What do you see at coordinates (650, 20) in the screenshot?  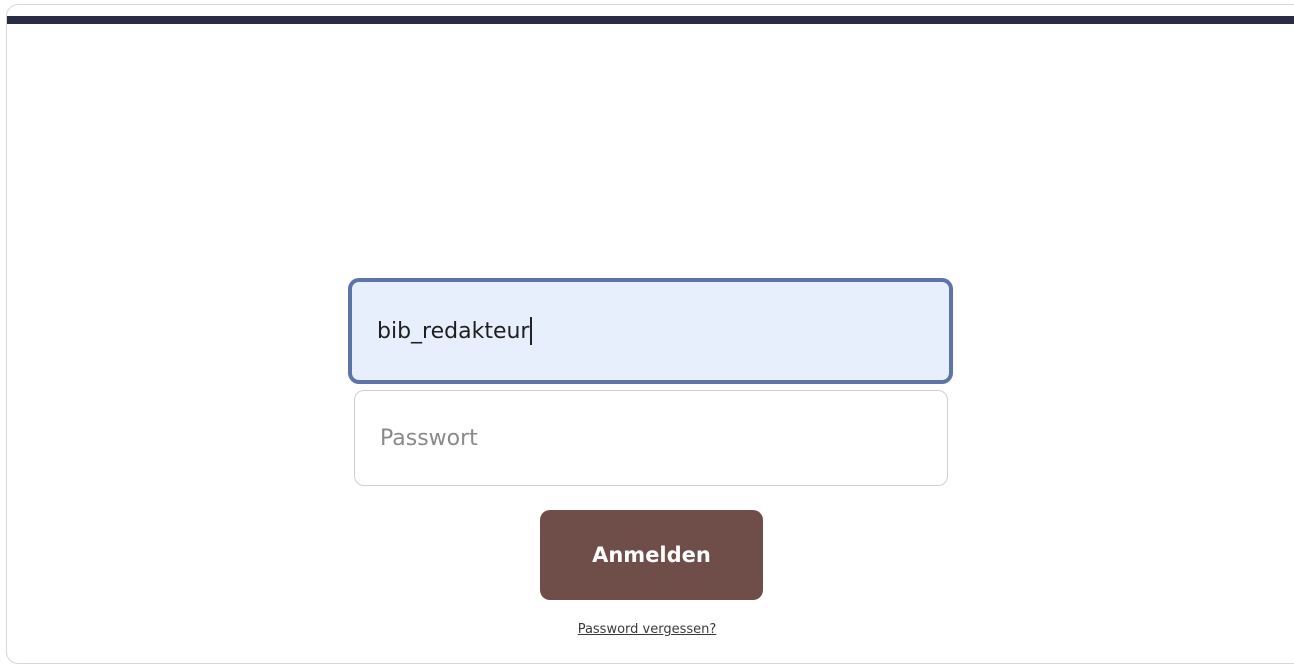 I see `top-accent-bar` at bounding box center [650, 20].